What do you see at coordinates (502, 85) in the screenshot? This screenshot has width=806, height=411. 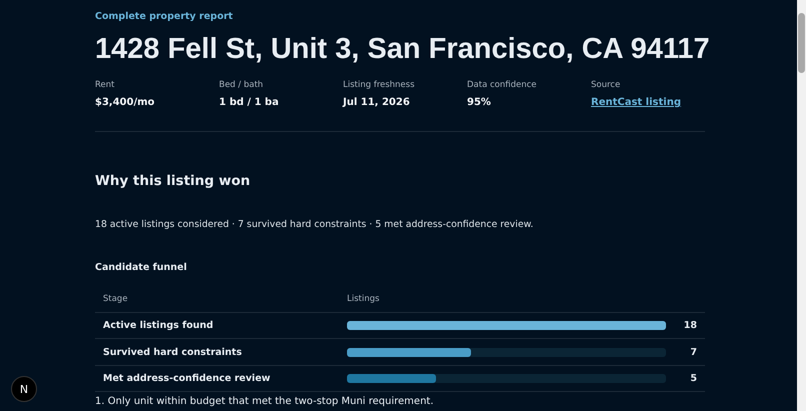 I see `fact-label: Data confidence` at bounding box center [502, 85].